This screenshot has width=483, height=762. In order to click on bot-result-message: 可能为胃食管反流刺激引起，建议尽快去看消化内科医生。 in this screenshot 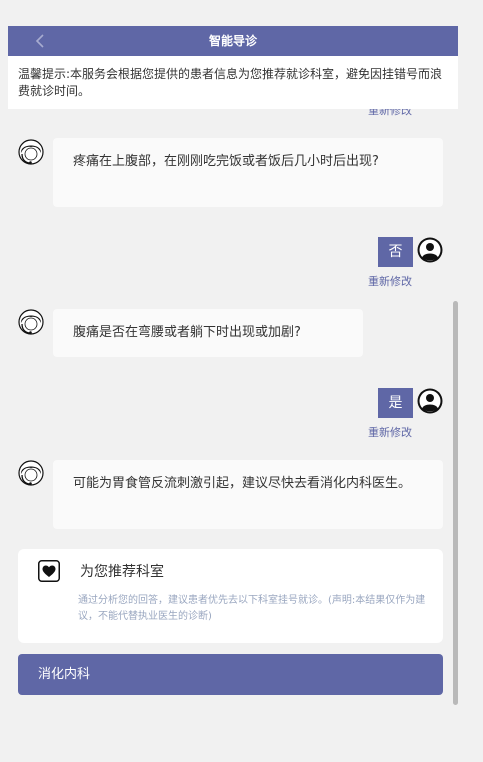, I will do `click(248, 494)`.